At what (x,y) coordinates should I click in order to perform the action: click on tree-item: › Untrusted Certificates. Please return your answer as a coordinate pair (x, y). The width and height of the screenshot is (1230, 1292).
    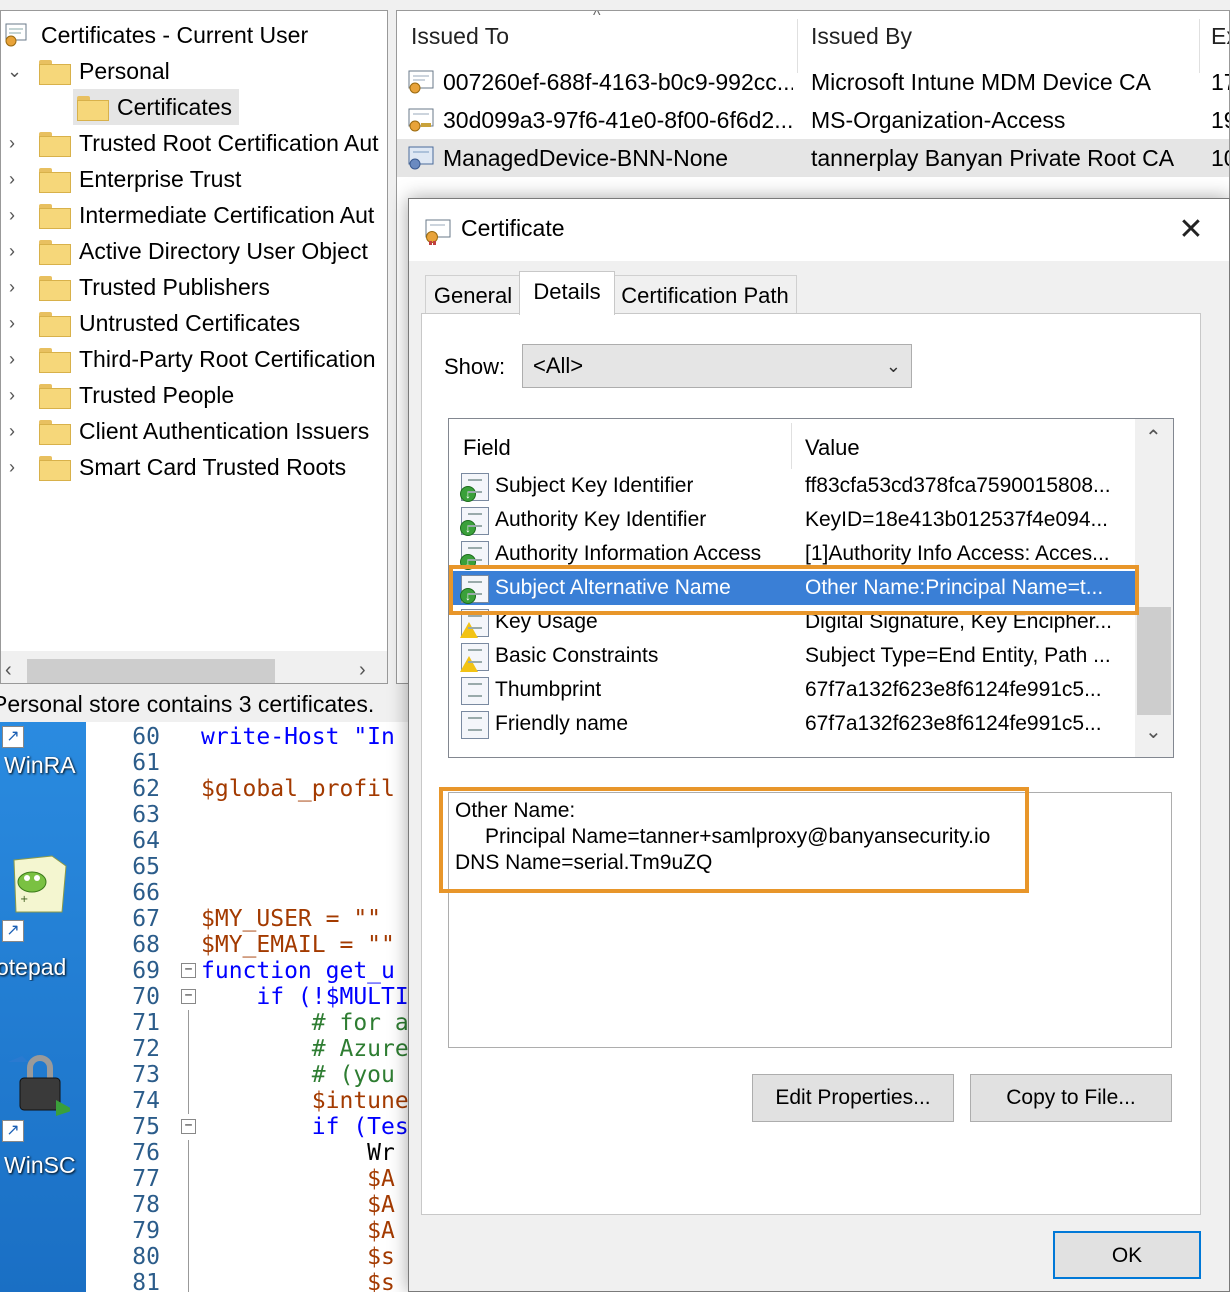
    Looking at the image, I should click on (194, 323).